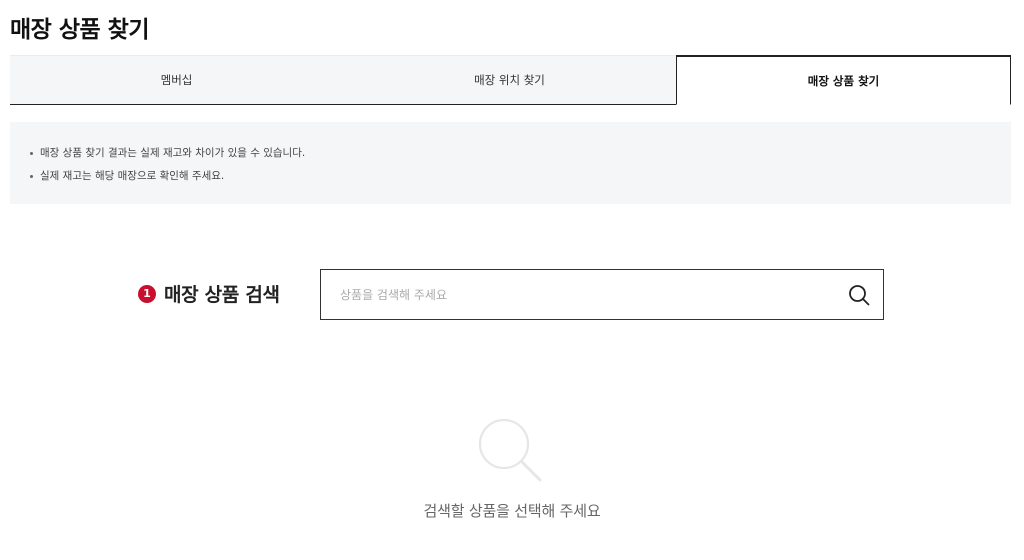  Describe the element at coordinates (173, 153) in the screenshot. I see `notice-text: 매장 상품 찾기 결과는 실제 재고와 차이가 있을 수 있습니다.` at that location.